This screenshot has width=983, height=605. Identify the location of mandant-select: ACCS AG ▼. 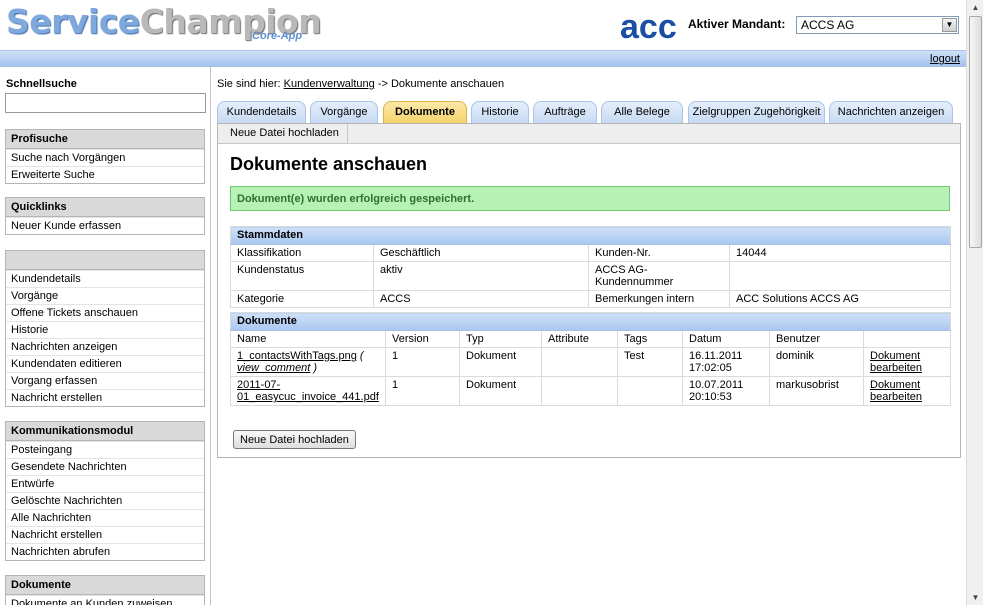
(877, 25).